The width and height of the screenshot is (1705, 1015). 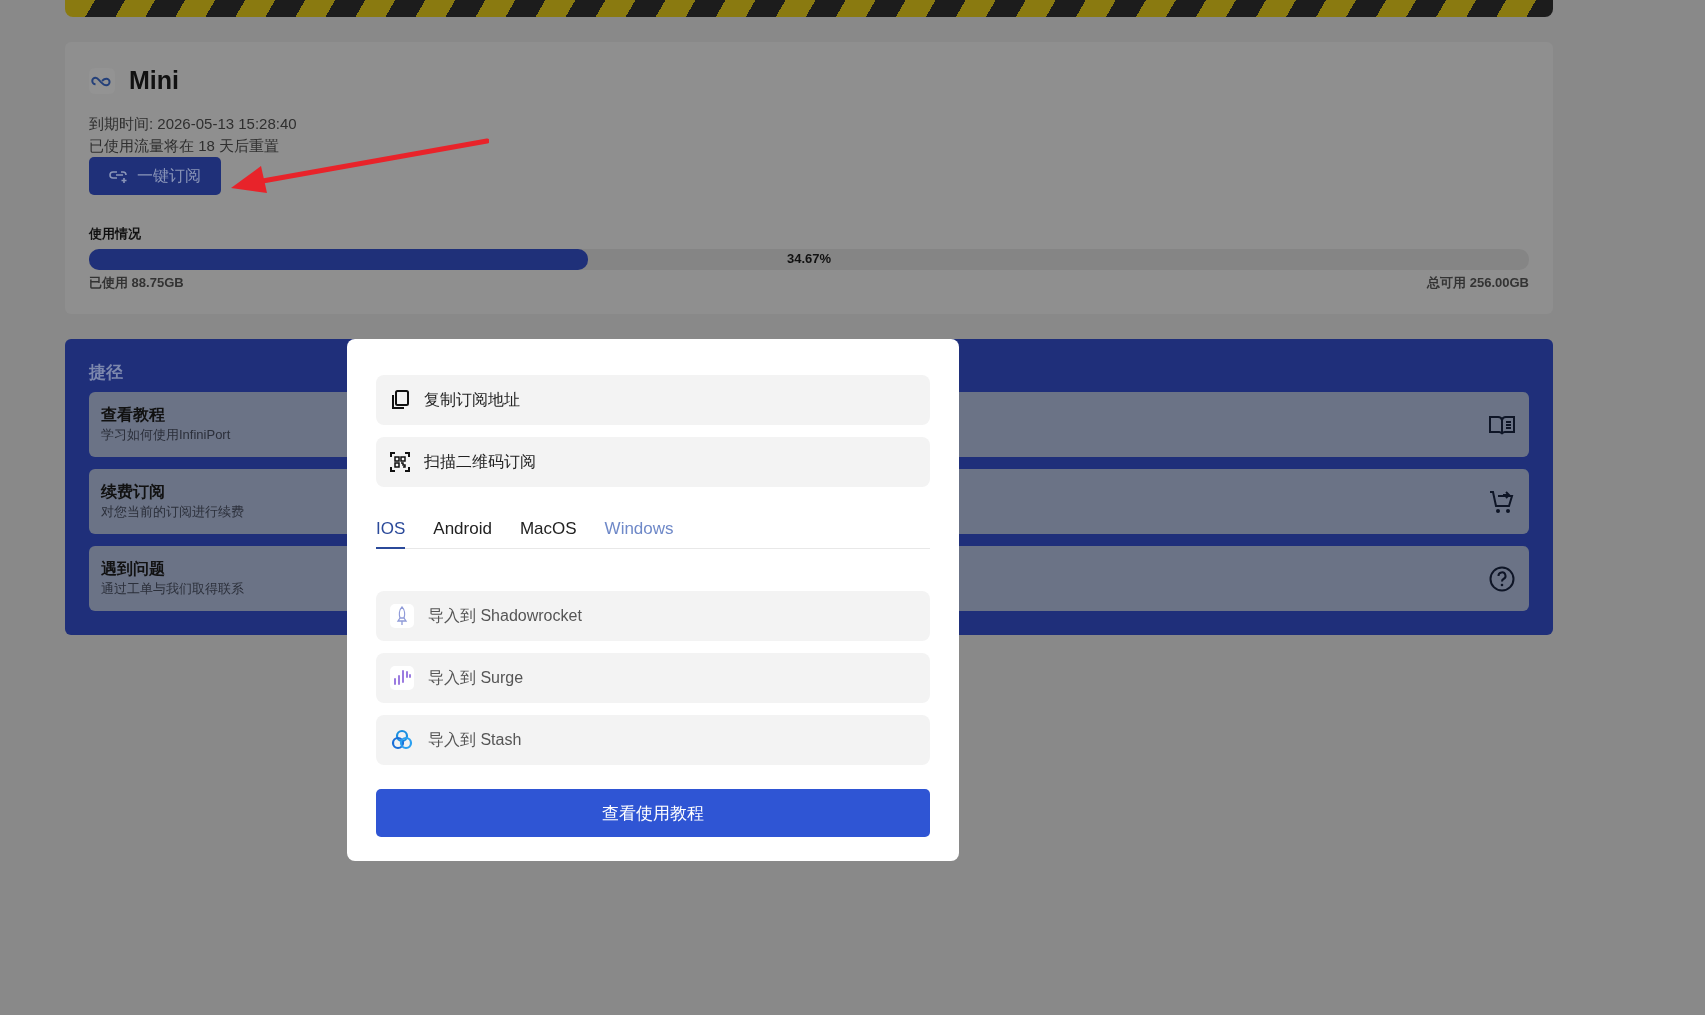 I want to click on shortcut-title: 遇到问题, so click(x=133, y=569).